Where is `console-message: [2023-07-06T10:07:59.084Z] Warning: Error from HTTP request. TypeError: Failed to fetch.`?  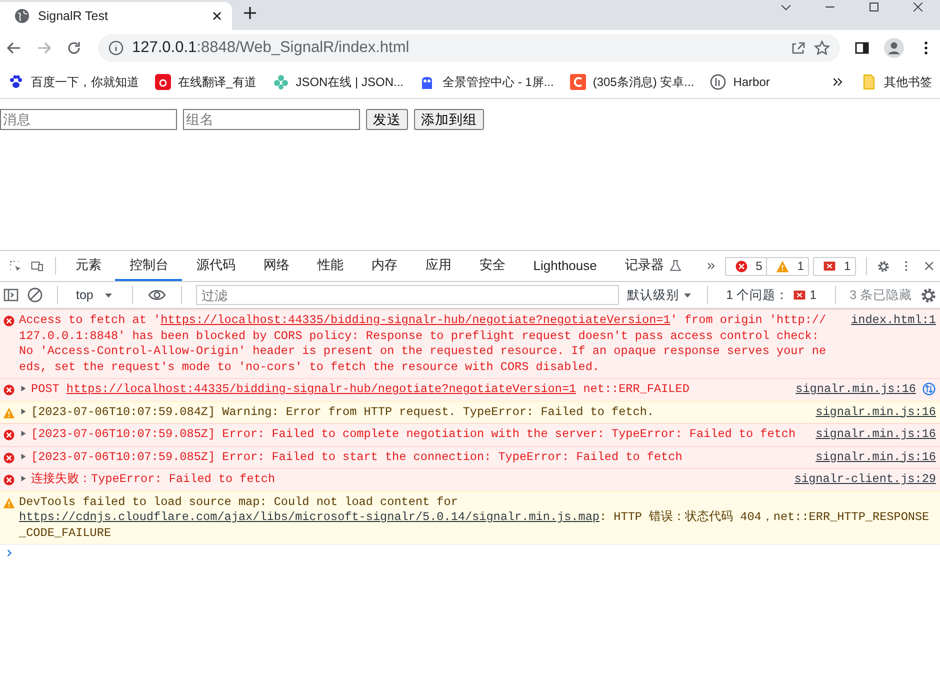 console-message: [2023-07-06T10:07:59.084Z] Warning: Error from HTTP request. TypeError: Failed to fetch. is located at coordinates (408, 412).